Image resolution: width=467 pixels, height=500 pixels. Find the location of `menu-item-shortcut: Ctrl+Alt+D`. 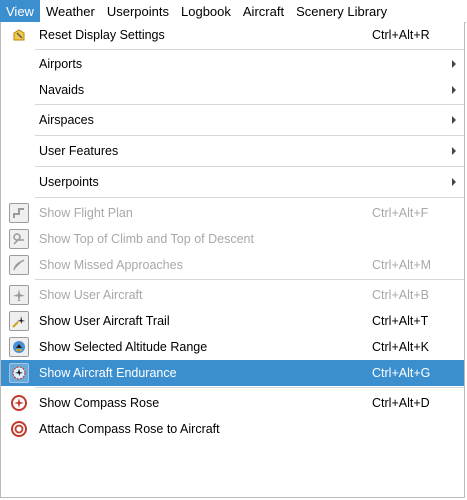

menu-item-shortcut: Ctrl+Alt+D is located at coordinates (401, 403).